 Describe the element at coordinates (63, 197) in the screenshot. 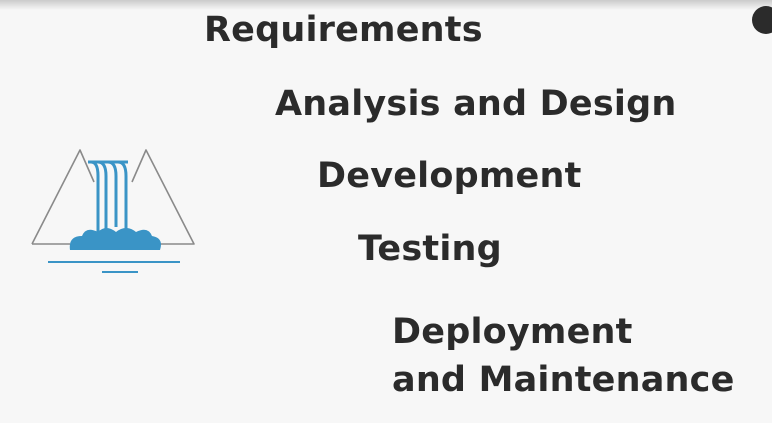

I see `left-mountain` at that location.